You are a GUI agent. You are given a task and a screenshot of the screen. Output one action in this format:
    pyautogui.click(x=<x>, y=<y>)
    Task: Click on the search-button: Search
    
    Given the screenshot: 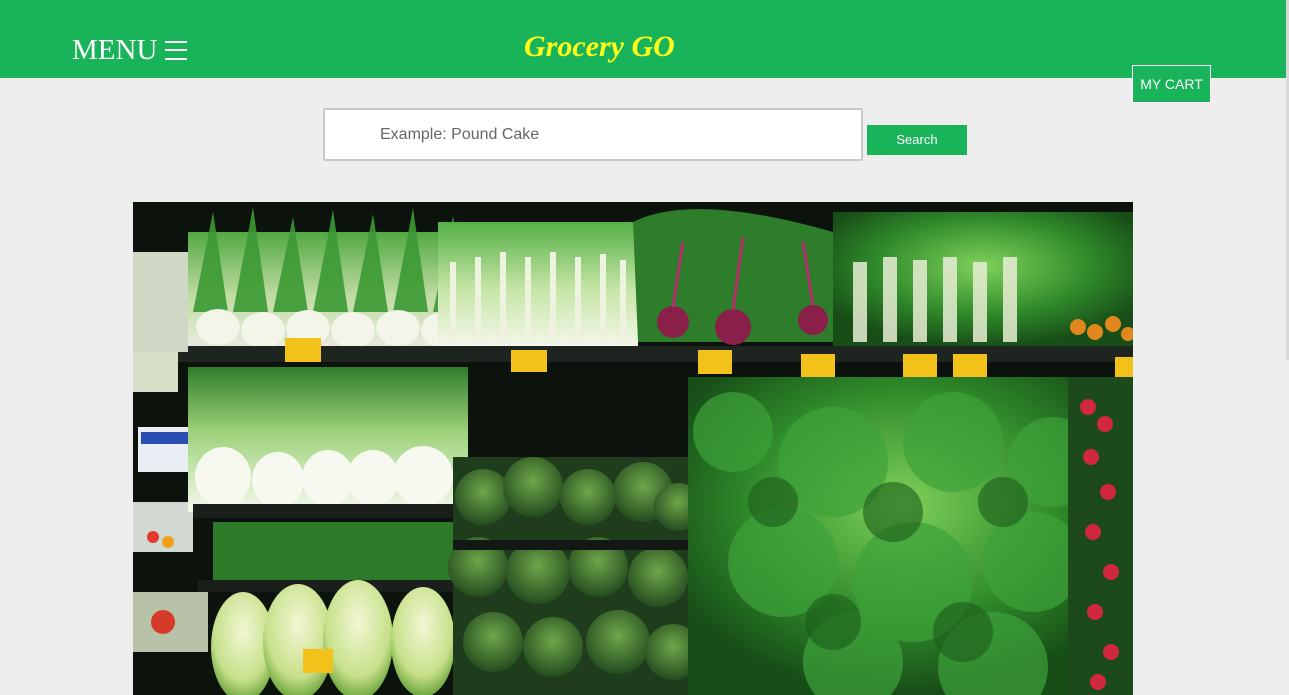 What is the action you would take?
    pyautogui.click(x=917, y=140)
    